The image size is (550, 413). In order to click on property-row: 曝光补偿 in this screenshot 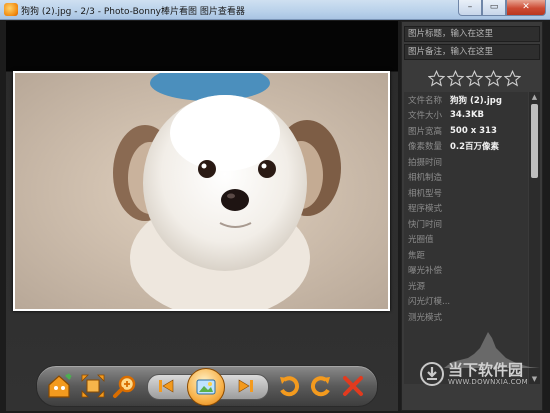, I will do `click(466, 271)`.